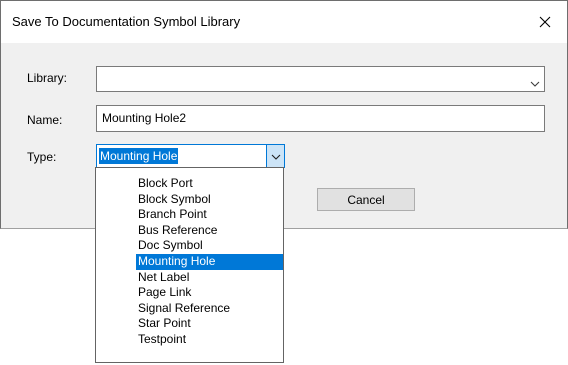 The width and height of the screenshot is (568, 365). I want to click on close-button, so click(545, 22).